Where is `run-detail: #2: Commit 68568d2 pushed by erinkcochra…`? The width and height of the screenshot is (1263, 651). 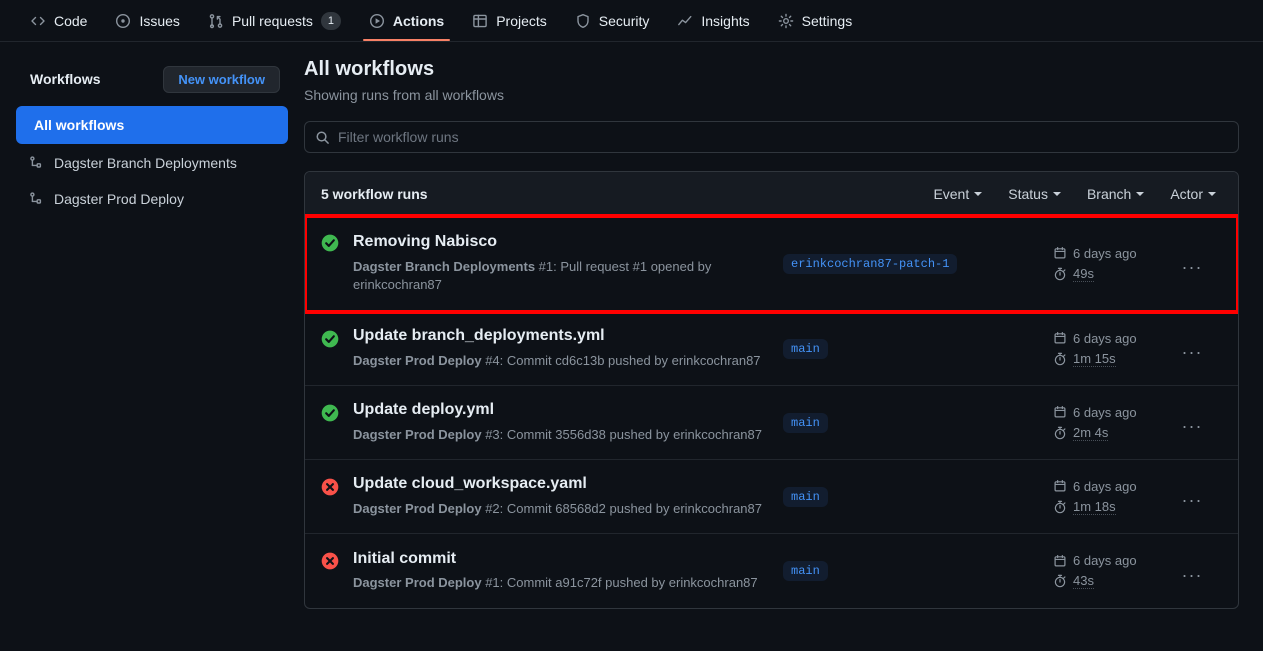
run-detail: #2: Commit 68568d2 pushed by erinkcochra… is located at coordinates (621, 508).